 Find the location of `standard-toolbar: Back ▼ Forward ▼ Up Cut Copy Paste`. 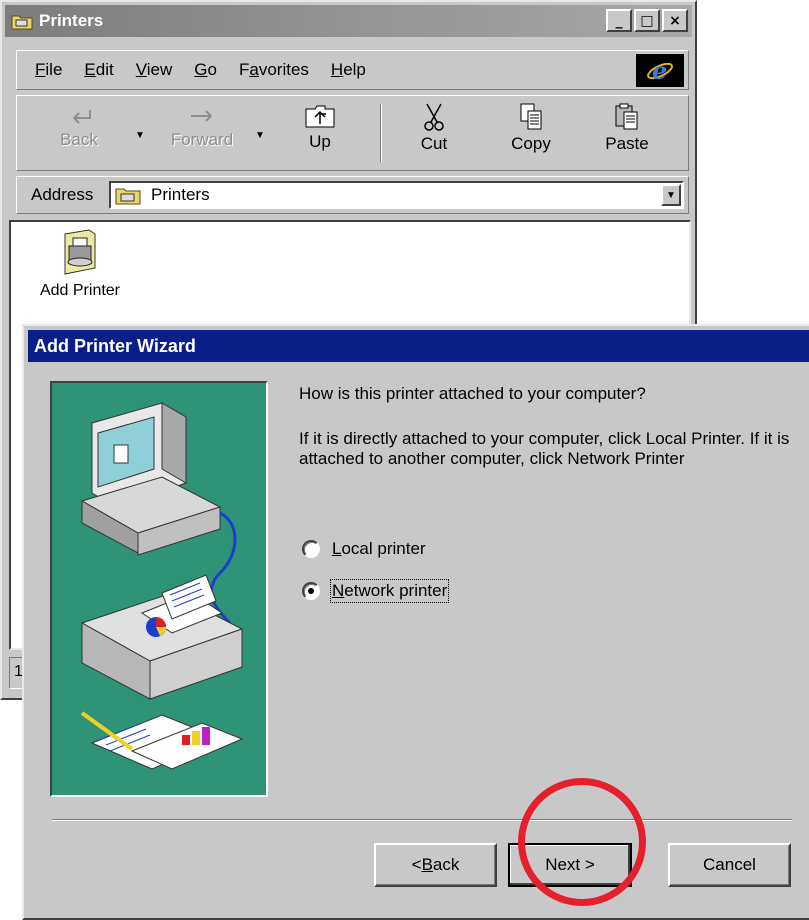

standard-toolbar: Back ▼ Forward ▼ Up Cut Copy Paste is located at coordinates (352, 133).